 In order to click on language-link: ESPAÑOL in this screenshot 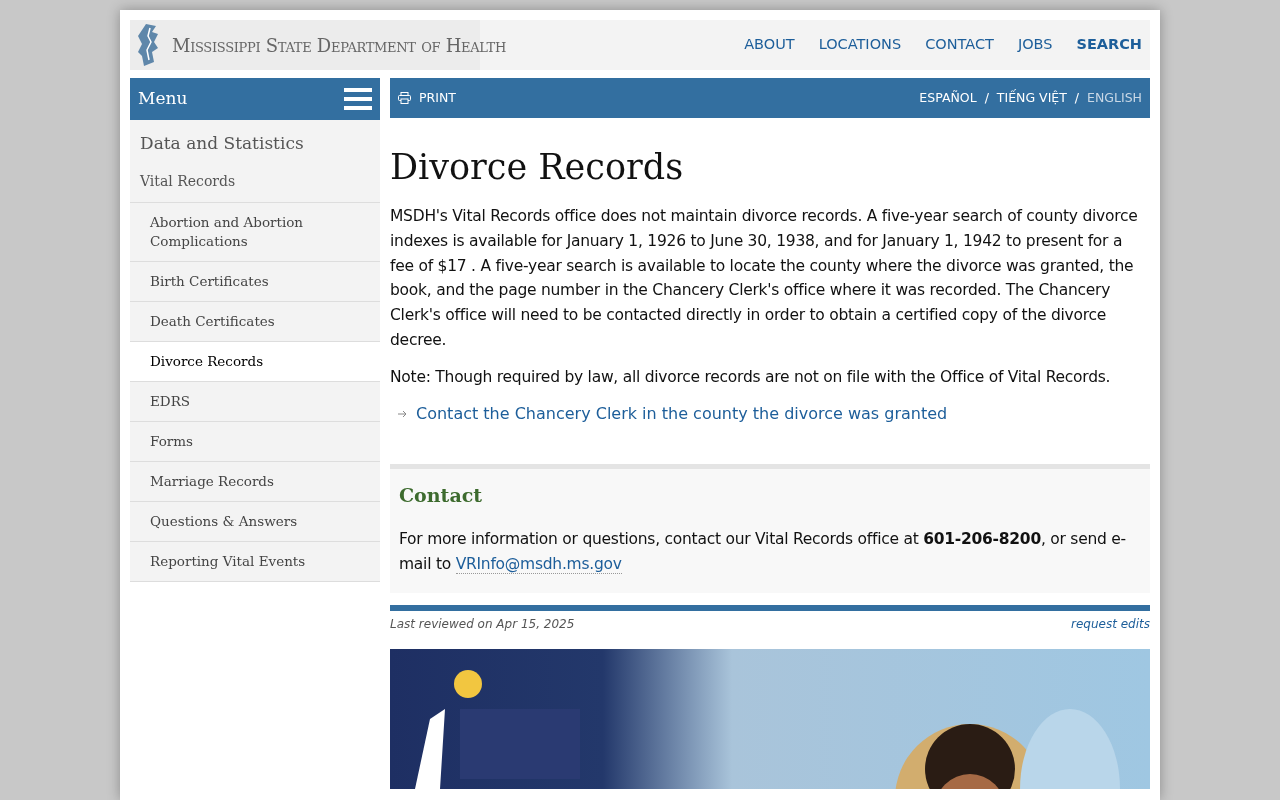, I will do `click(948, 98)`.